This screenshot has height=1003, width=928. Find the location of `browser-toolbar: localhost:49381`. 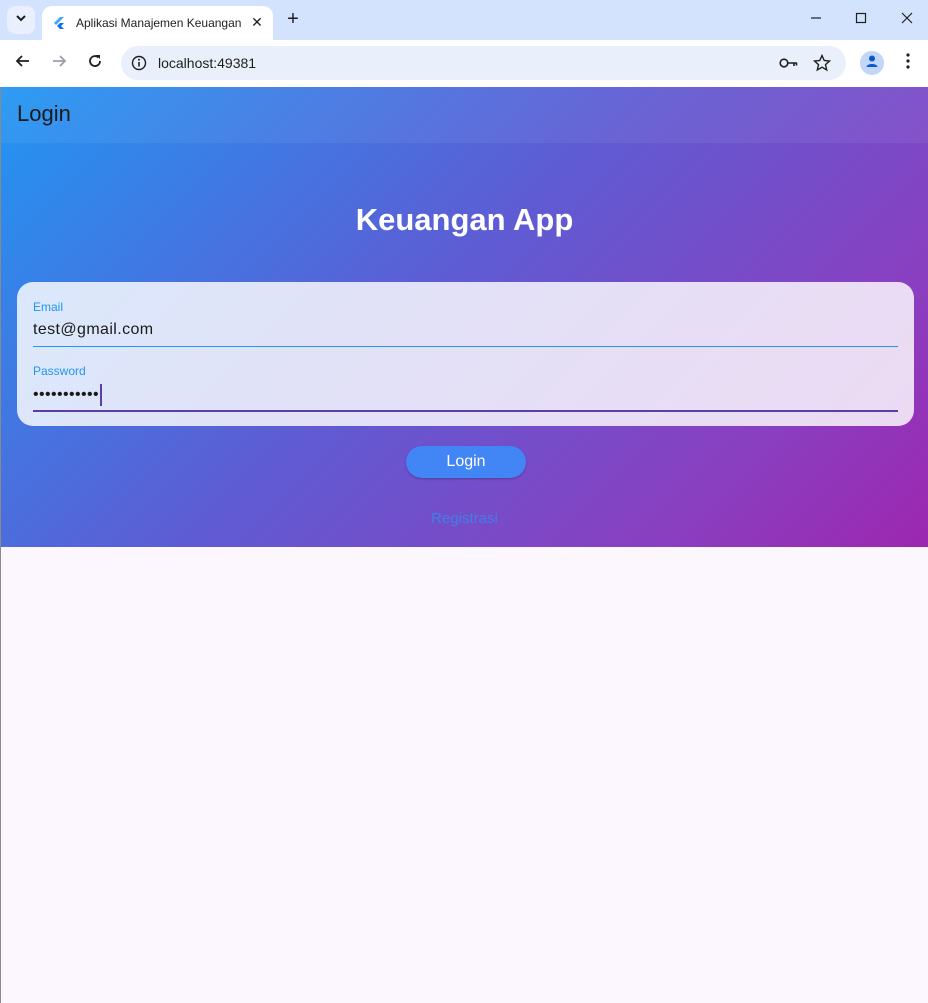

browser-toolbar: localhost:49381 is located at coordinates (464, 63).